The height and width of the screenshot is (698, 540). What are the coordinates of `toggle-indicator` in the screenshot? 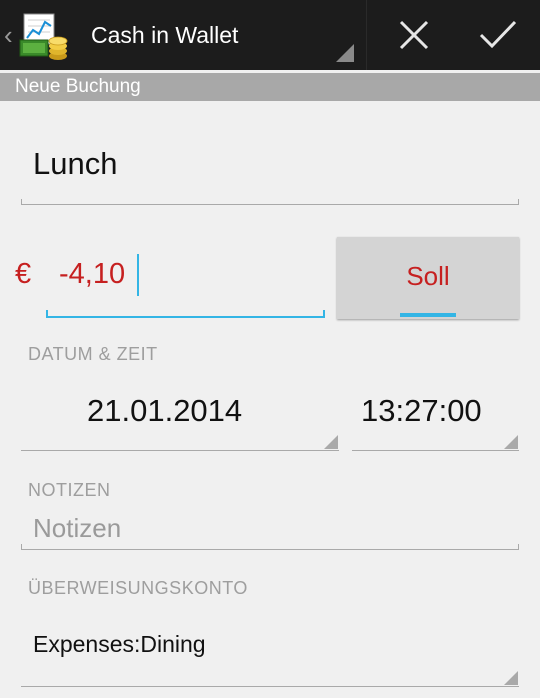 It's located at (428, 315).